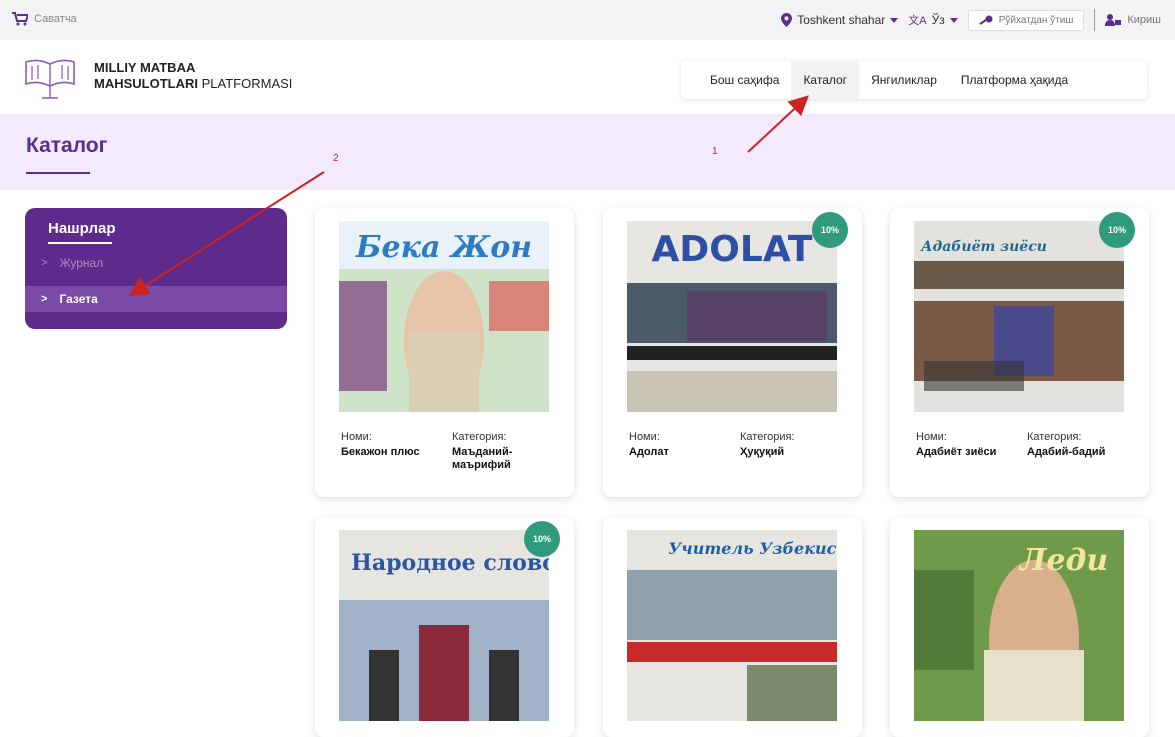 The width and height of the screenshot is (1175, 737). I want to click on product-card: Учитель Узбекистана, so click(732, 627).